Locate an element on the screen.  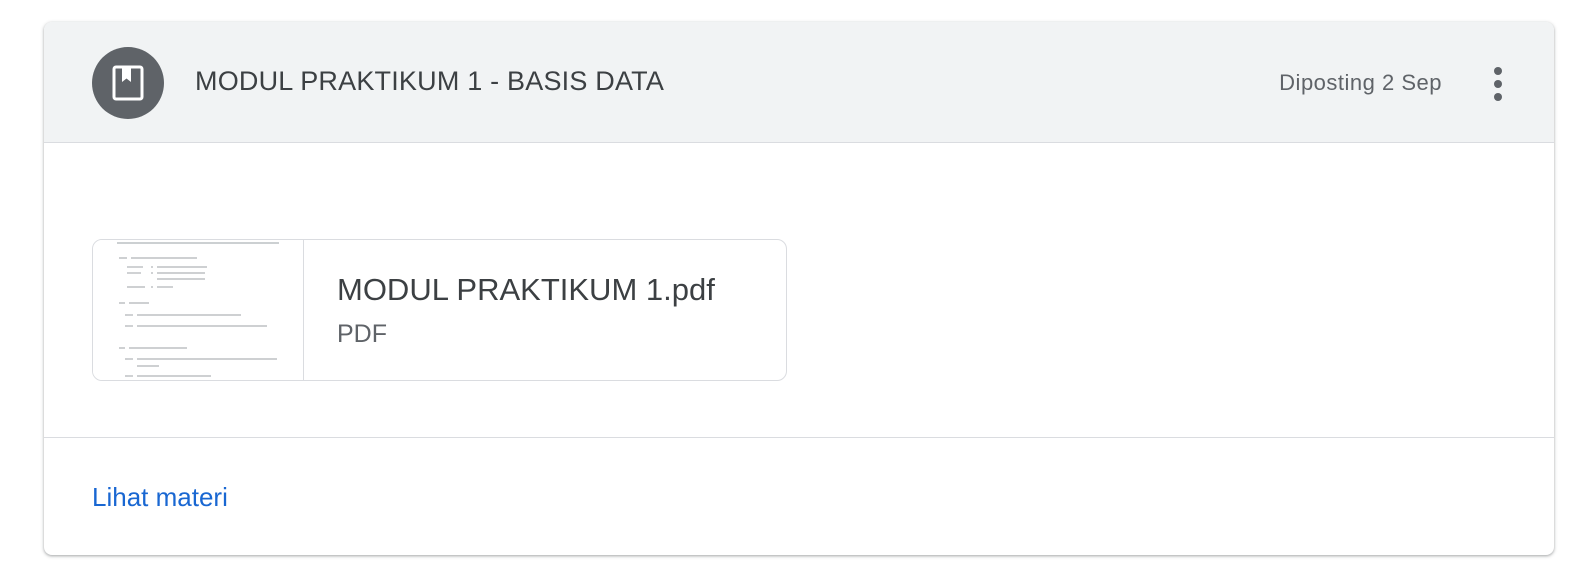
view-material-link: Lihat materi is located at coordinates (160, 497).